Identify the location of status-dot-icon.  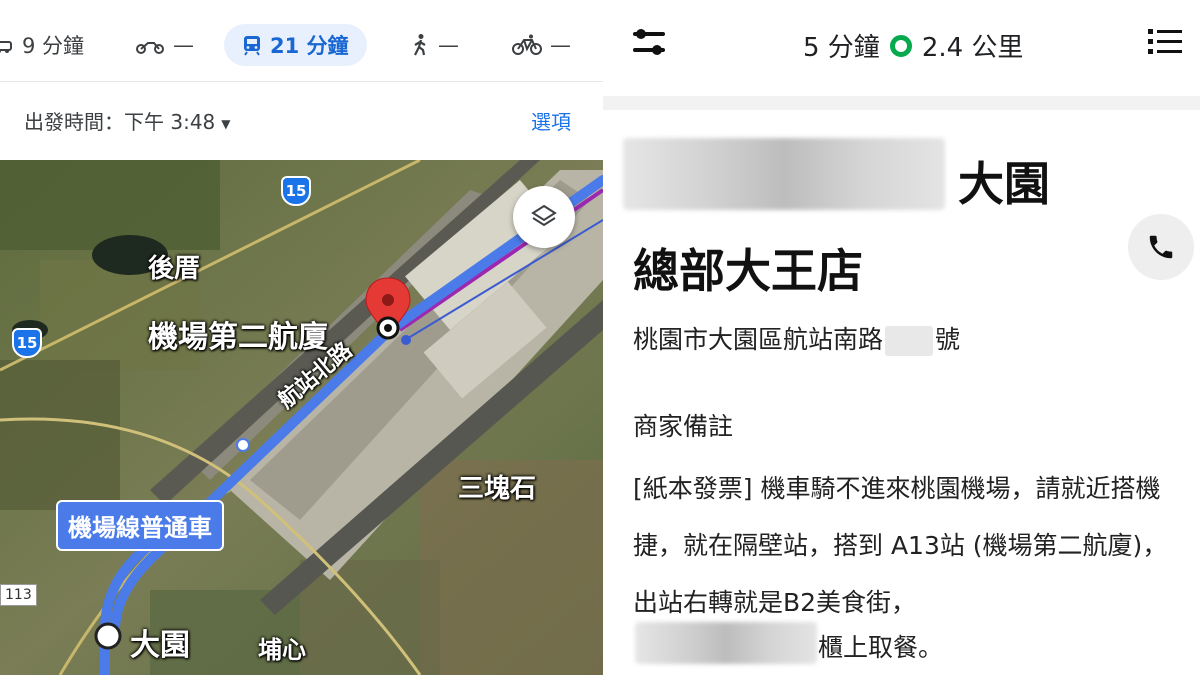
(900, 45).